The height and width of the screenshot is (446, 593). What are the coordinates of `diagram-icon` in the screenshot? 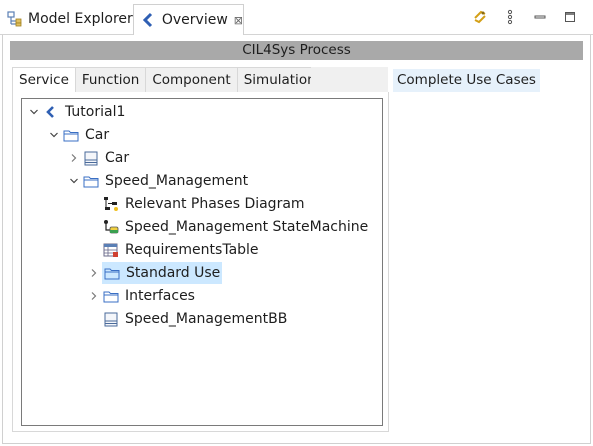 It's located at (111, 204).